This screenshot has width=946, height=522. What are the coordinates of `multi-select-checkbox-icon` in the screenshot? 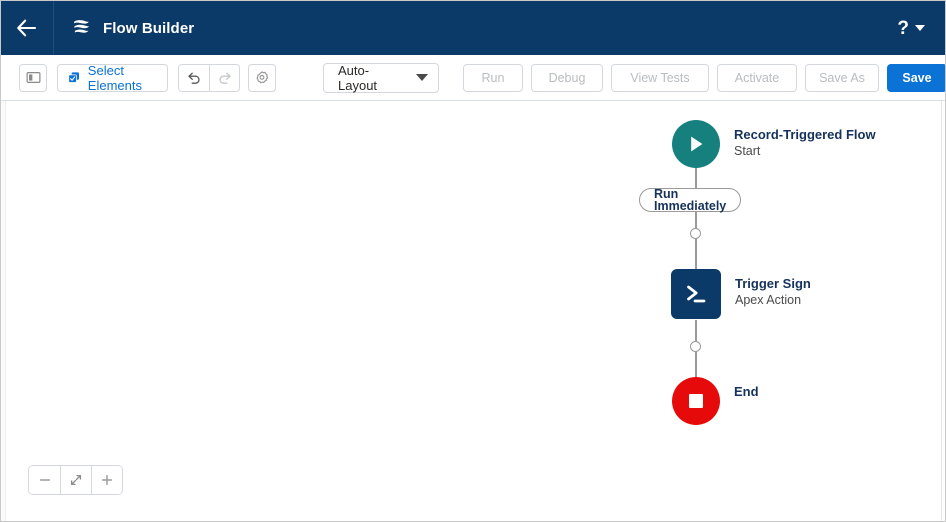 It's located at (74, 77).